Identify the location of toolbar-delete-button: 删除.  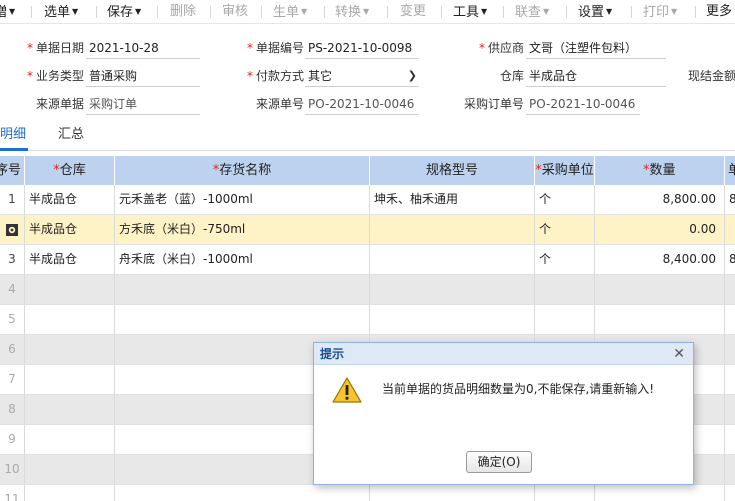
(183, 12).